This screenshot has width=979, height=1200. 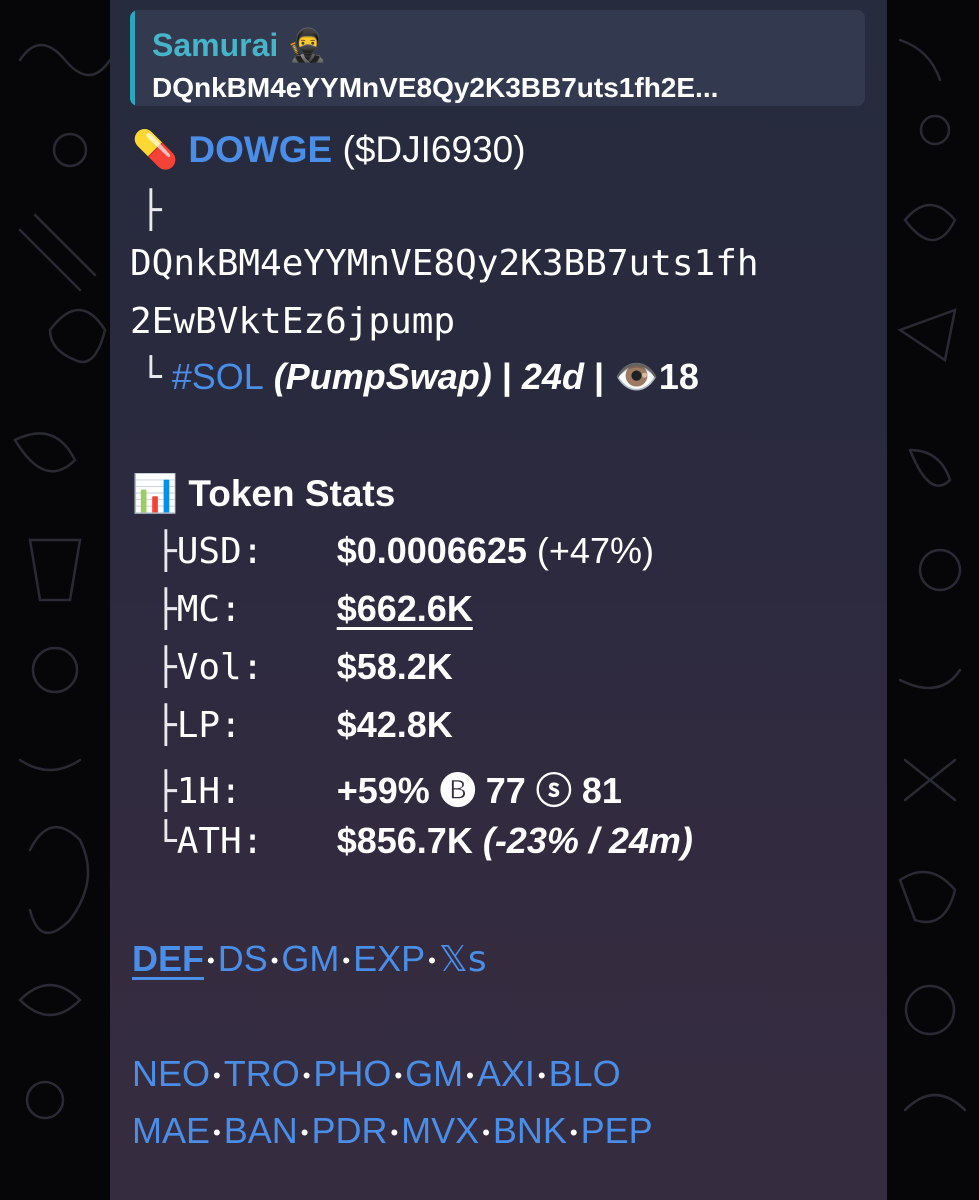 I want to click on bar-chart-emoji-icon: 📊, so click(x=155, y=493).